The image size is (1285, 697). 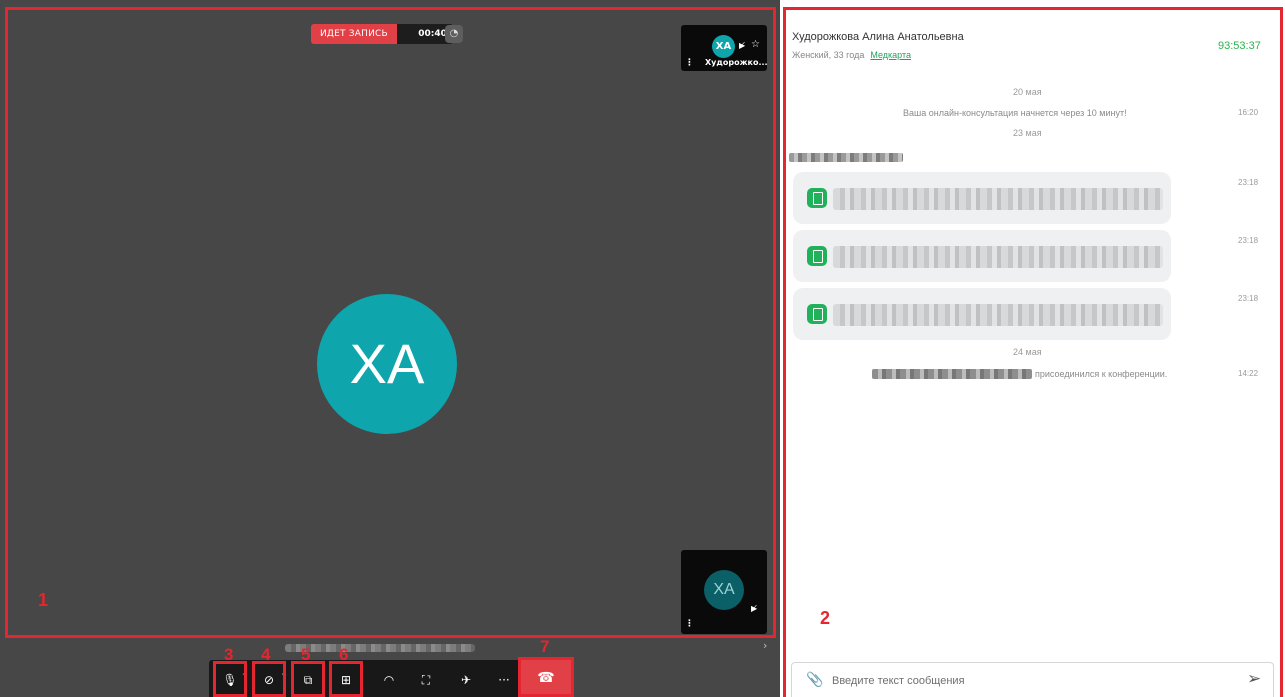 I want to click on annotation-marker-video: 1, so click(x=43, y=600).